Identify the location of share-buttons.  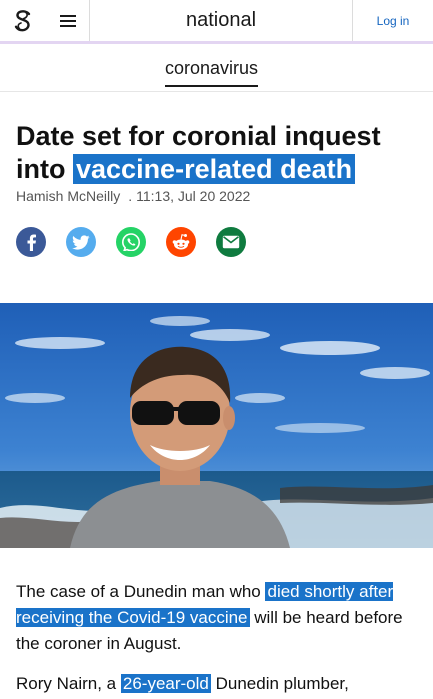
(141, 242).